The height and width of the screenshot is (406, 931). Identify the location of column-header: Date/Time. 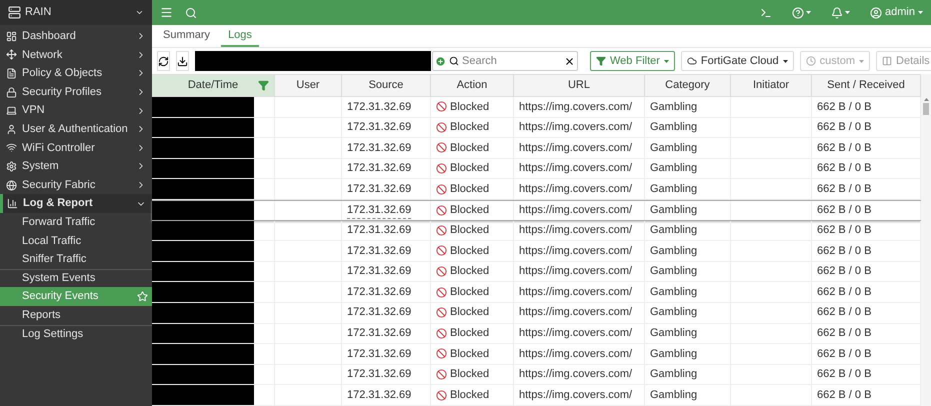
(213, 85).